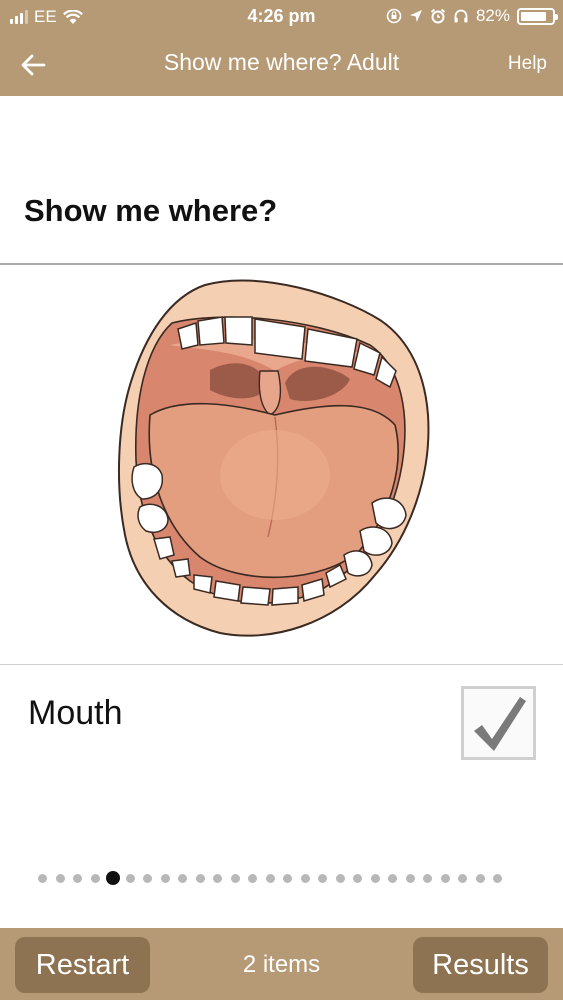 The height and width of the screenshot is (1000, 563). Describe the element at coordinates (415, 16) in the screenshot. I see `location-icon` at that location.